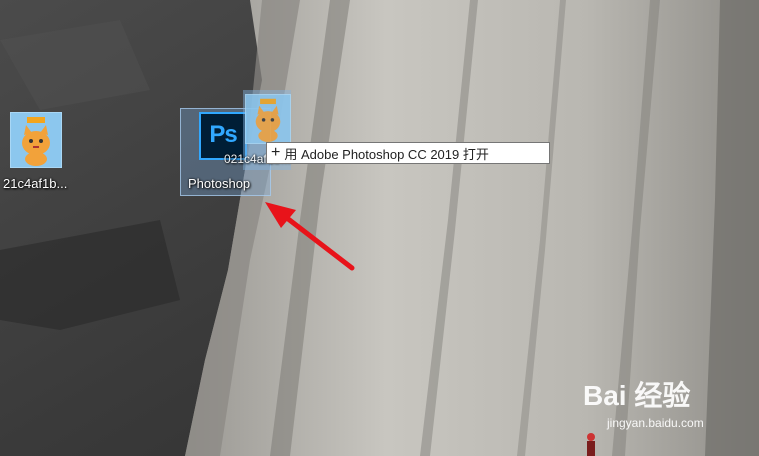  I want to click on watermark-url: jingyan.baidu.com, so click(655, 423).